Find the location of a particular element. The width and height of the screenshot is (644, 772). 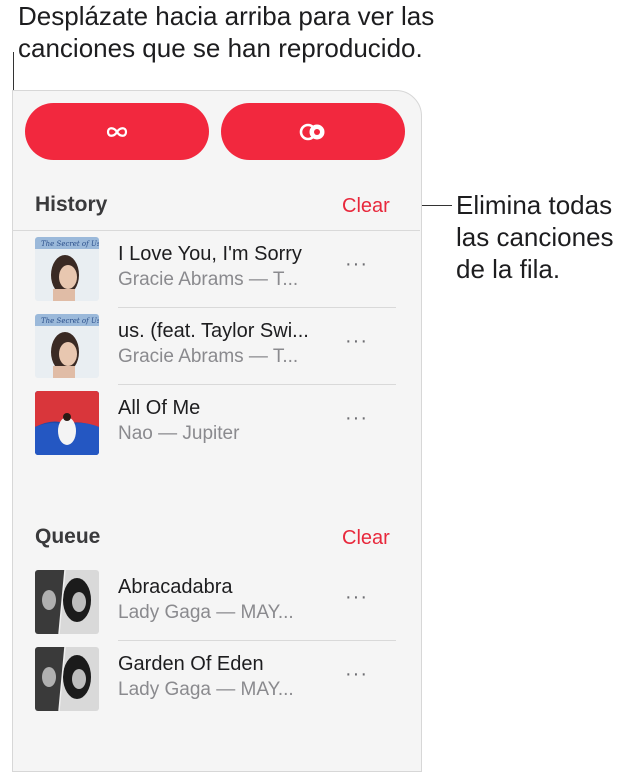

list-item: Abracadabra Lady Gaga — MAY... ··· is located at coordinates (215, 602).